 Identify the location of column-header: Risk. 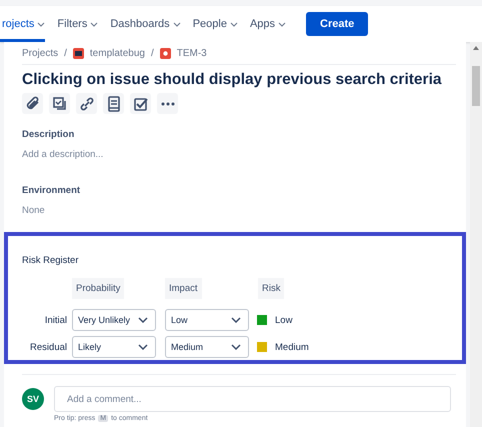
(271, 288).